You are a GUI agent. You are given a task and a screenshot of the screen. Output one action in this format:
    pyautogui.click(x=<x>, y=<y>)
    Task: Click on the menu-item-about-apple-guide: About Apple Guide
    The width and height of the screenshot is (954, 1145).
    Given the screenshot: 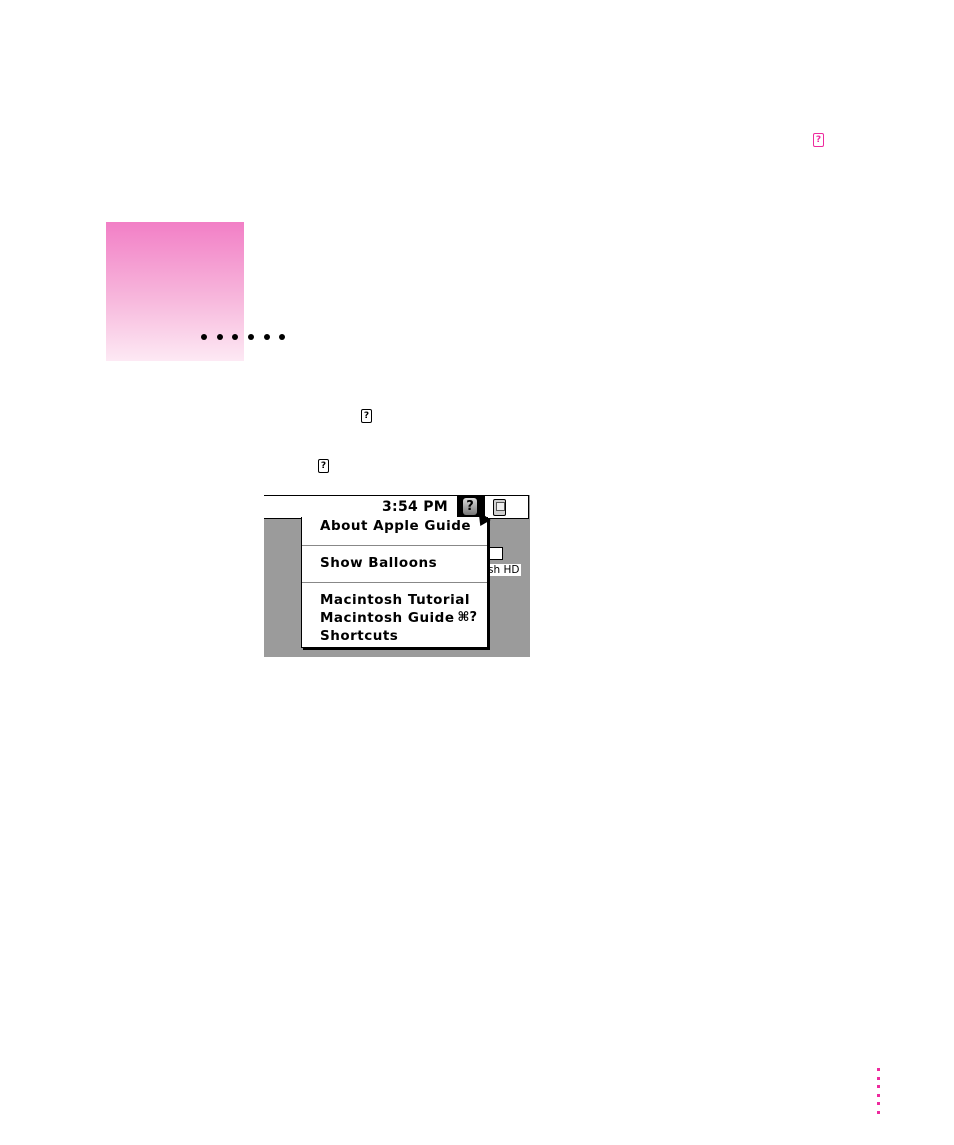 What is the action you would take?
    pyautogui.click(x=395, y=526)
    